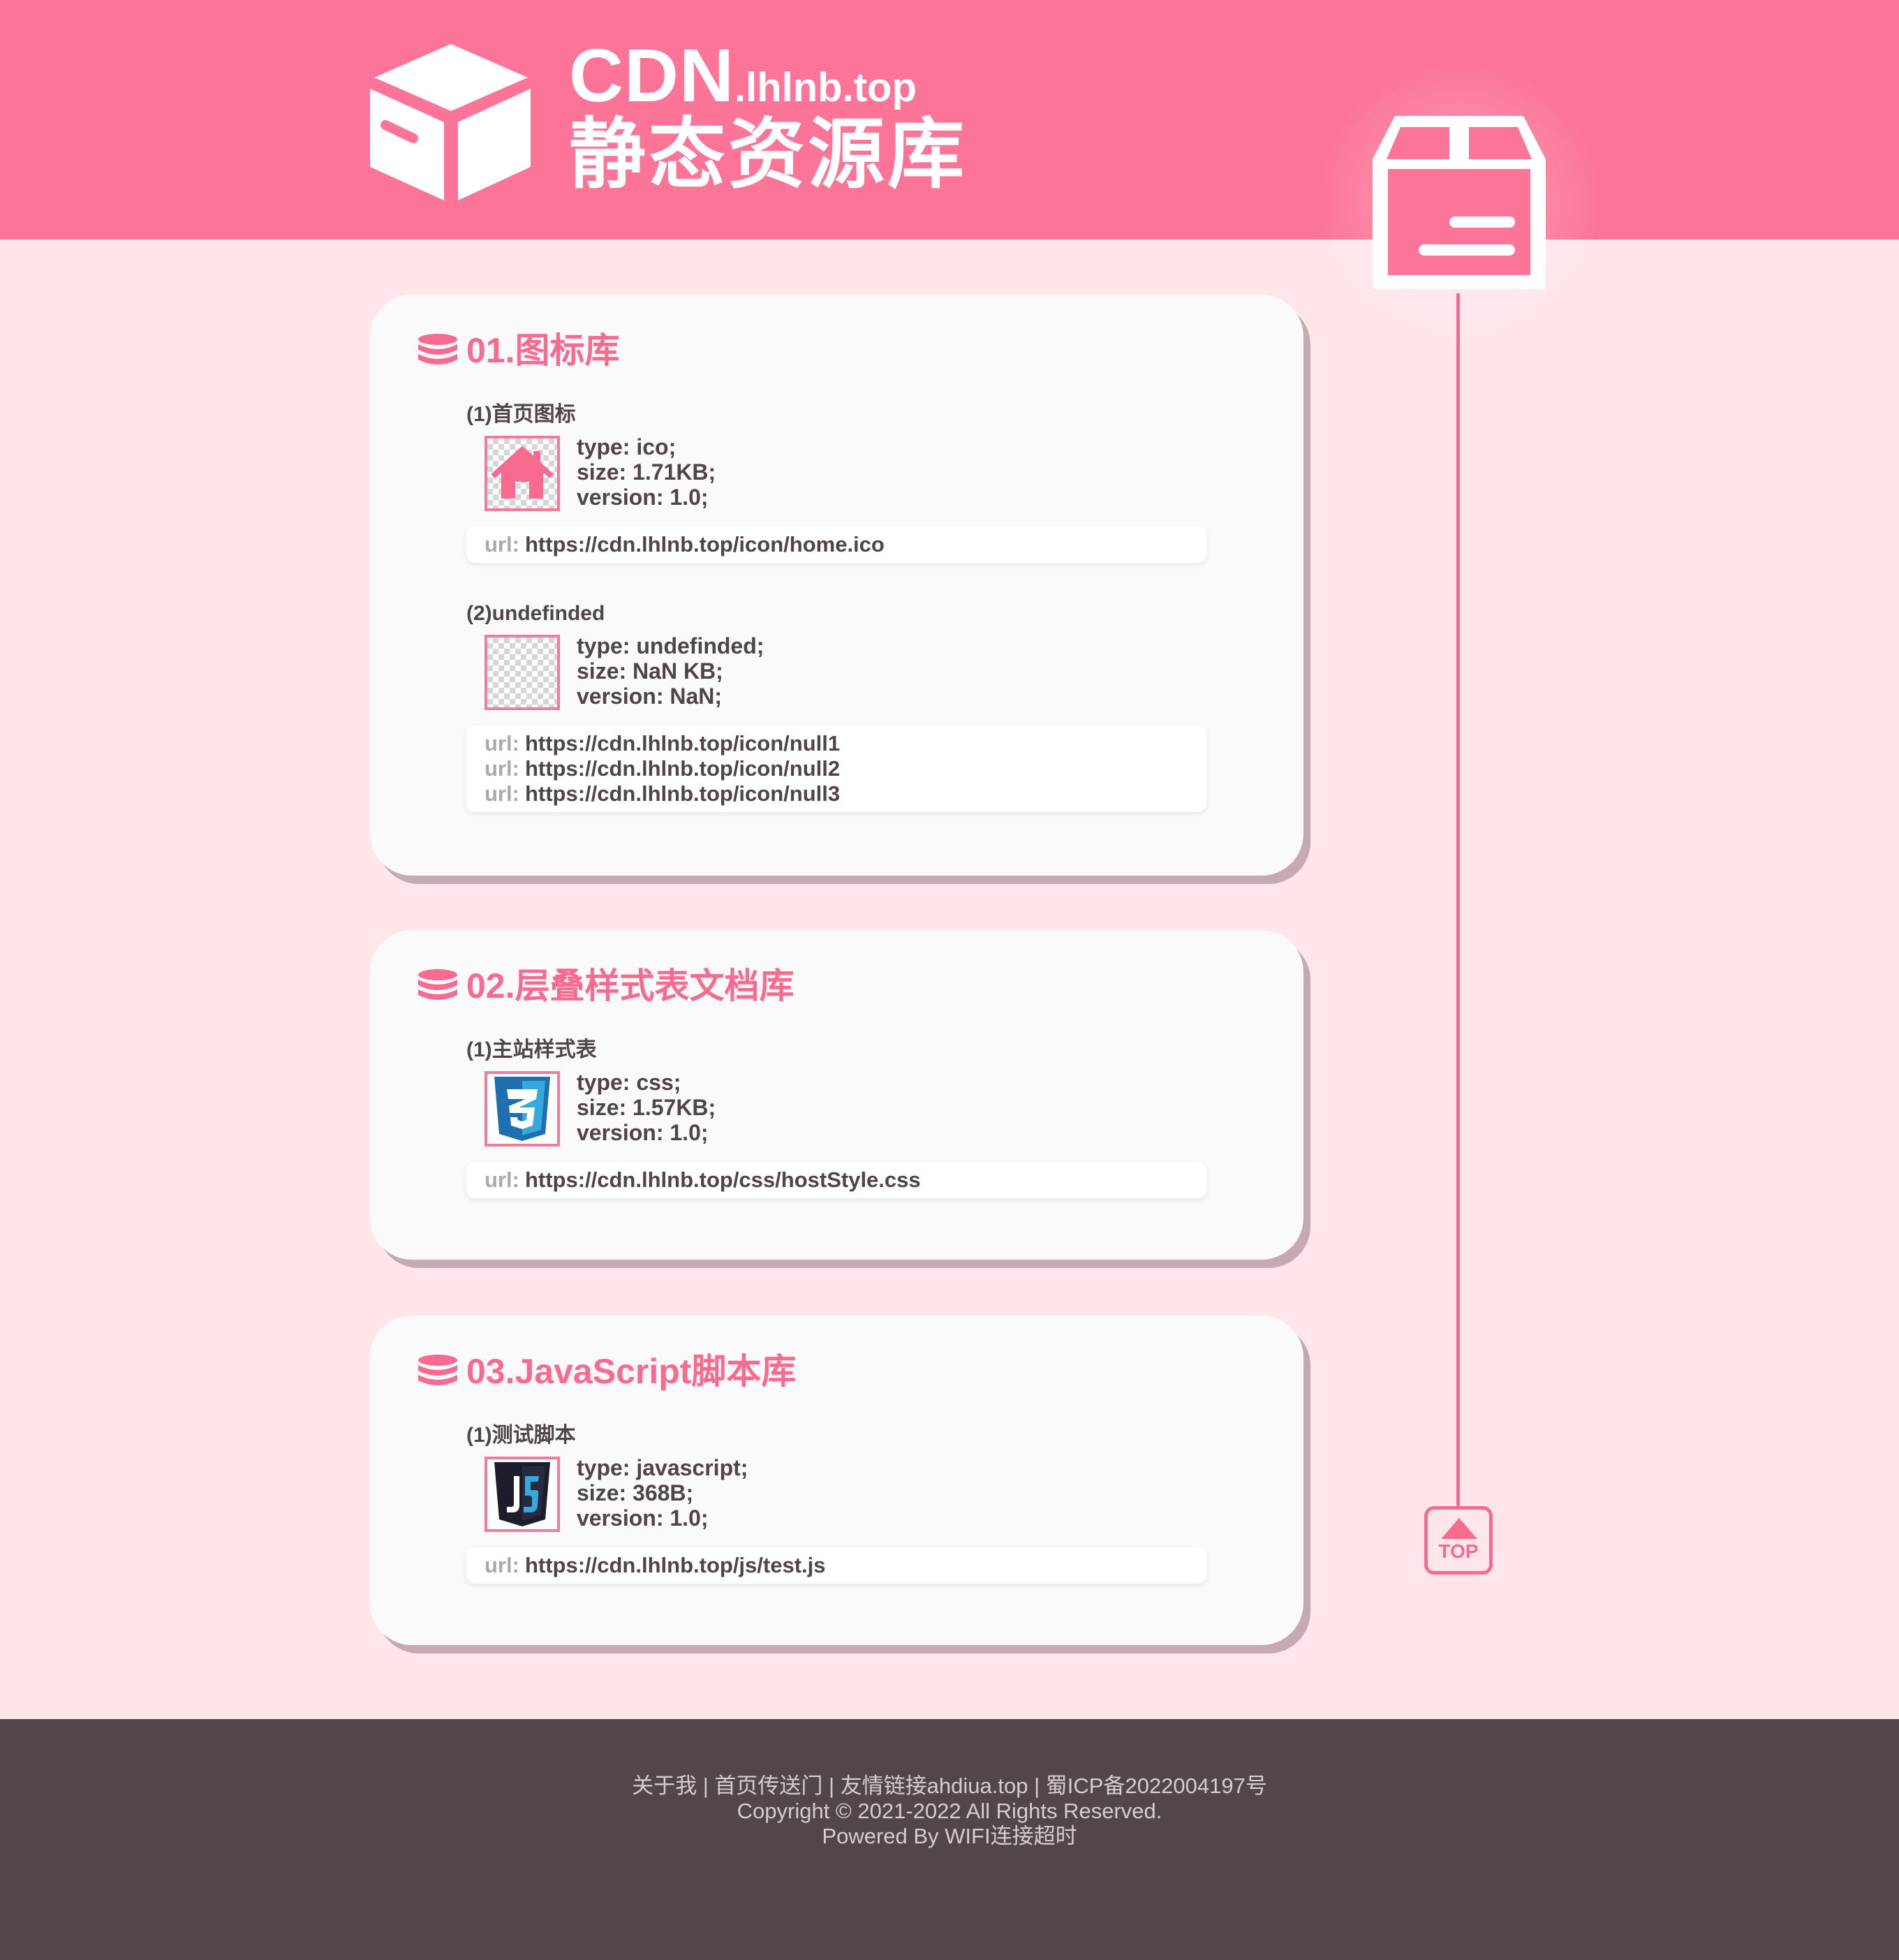 Image resolution: width=1899 pixels, height=1960 pixels. I want to click on item-size: size: 368B;, so click(635, 1492).